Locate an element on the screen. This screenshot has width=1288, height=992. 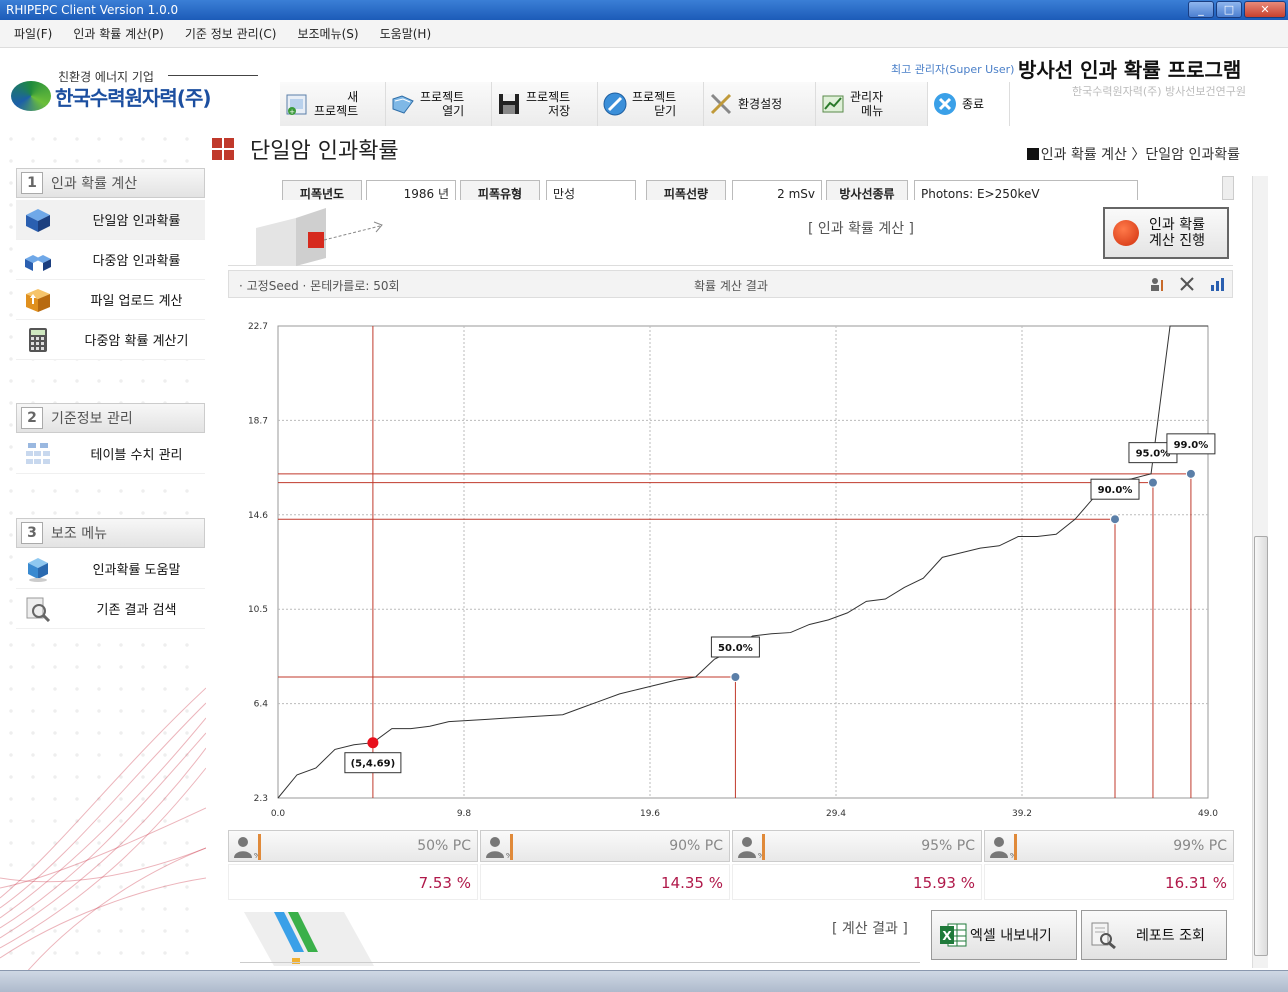
exposure-type-label: 피폭유형 is located at coordinates (500, 190).